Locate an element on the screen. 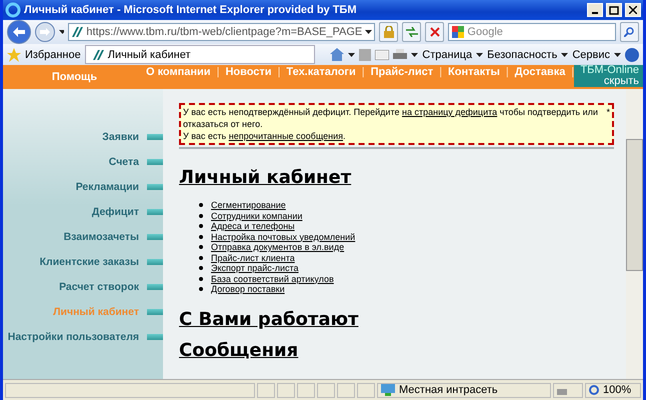 This screenshot has width=646, height=400. network-icon is located at coordinates (388, 390).